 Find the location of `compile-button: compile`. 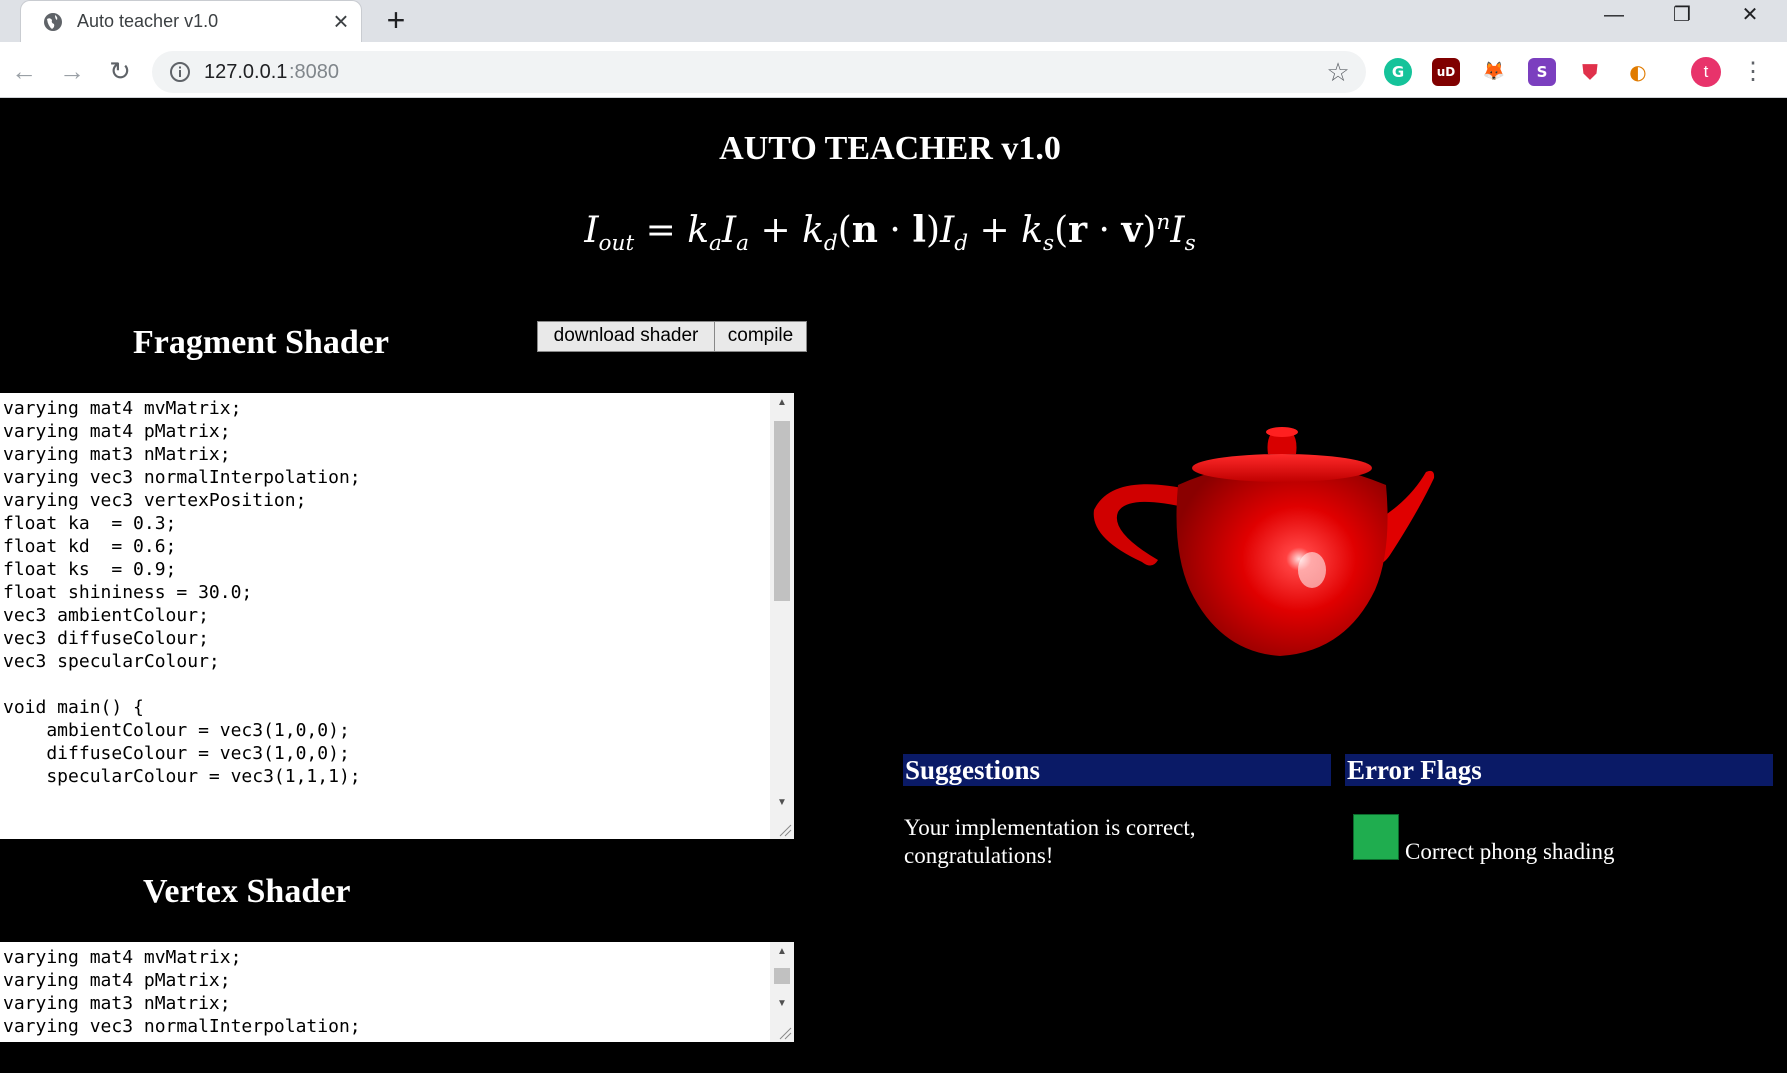

compile-button: compile is located at coordinates (760, 336).